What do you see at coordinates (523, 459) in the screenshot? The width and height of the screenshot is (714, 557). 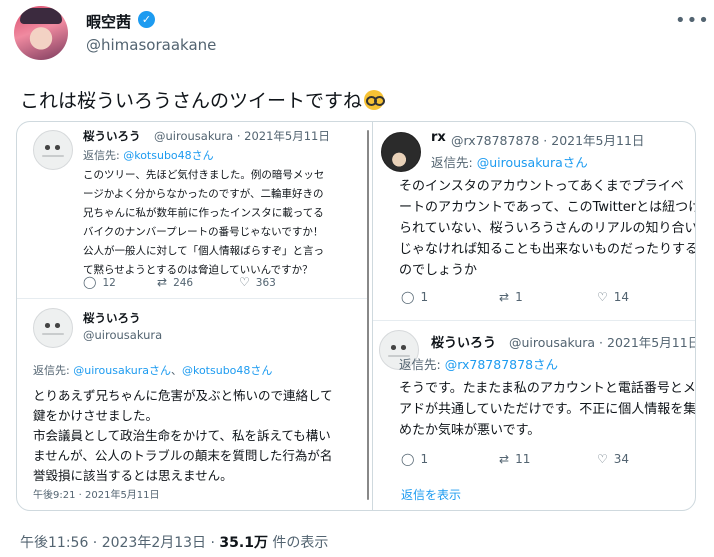 I see `retweet-count: 11` at bounding box center [523, 459].